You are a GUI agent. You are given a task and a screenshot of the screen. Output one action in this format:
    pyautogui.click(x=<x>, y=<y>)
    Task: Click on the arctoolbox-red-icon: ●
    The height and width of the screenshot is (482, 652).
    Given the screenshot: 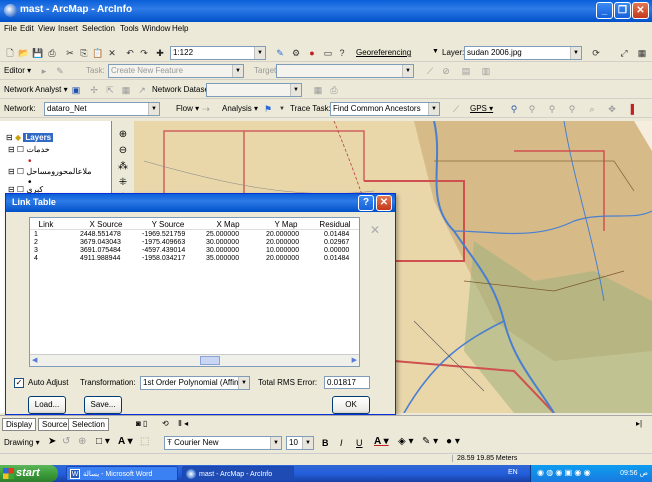 What is the action you would take?
    pyautogui.click(x=312, y=53)
    